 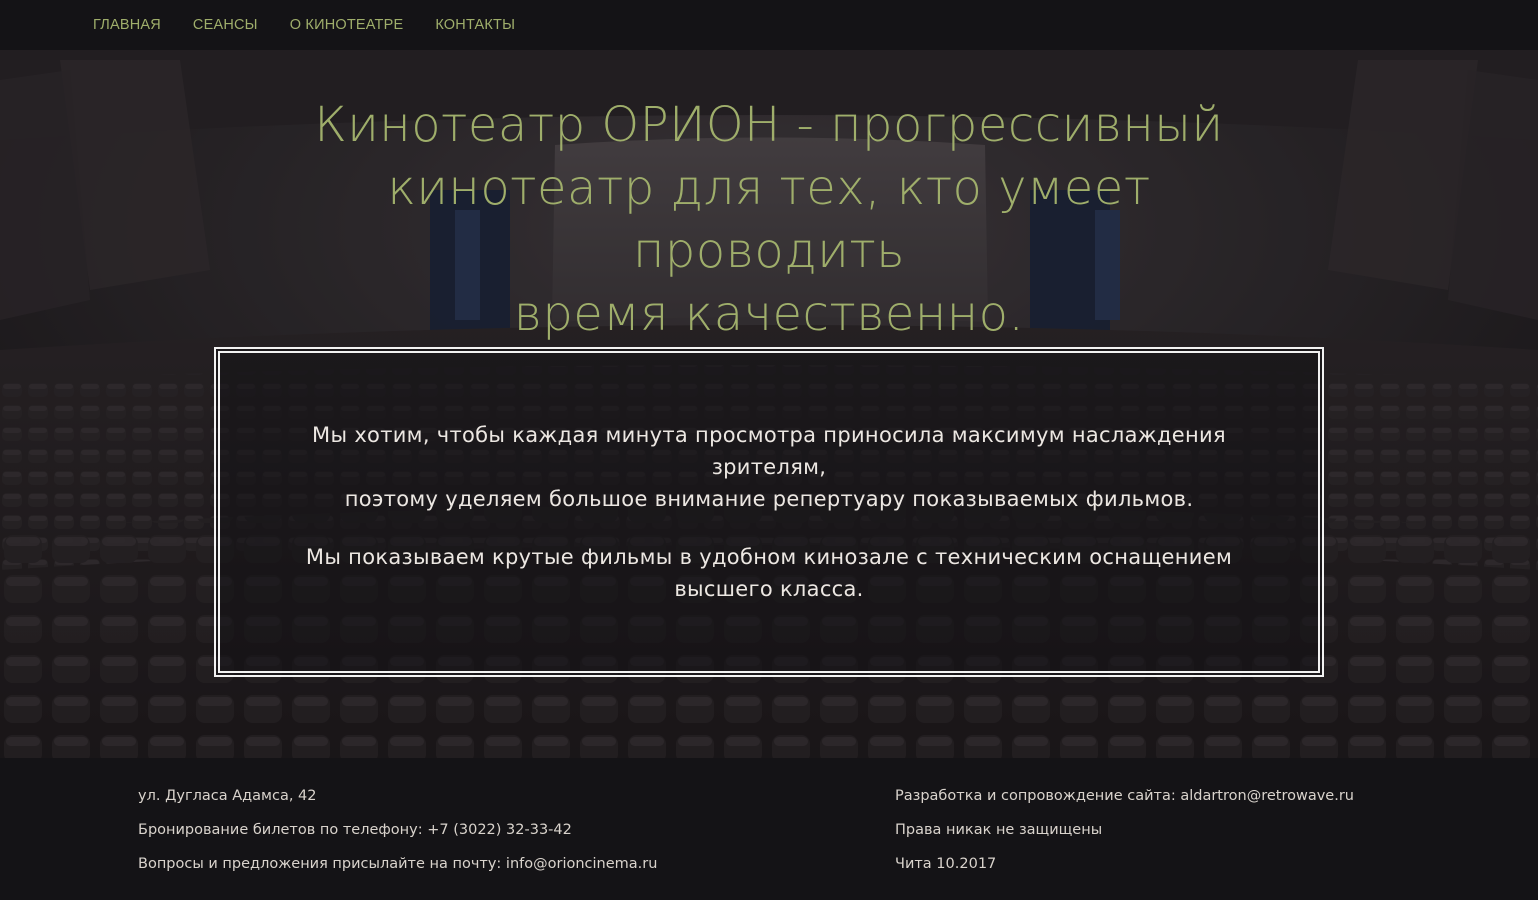 I want to click on hero-headline-line-1: Кинотеатр ОРИОН - прогрессивный, so click(x=769, y=125).